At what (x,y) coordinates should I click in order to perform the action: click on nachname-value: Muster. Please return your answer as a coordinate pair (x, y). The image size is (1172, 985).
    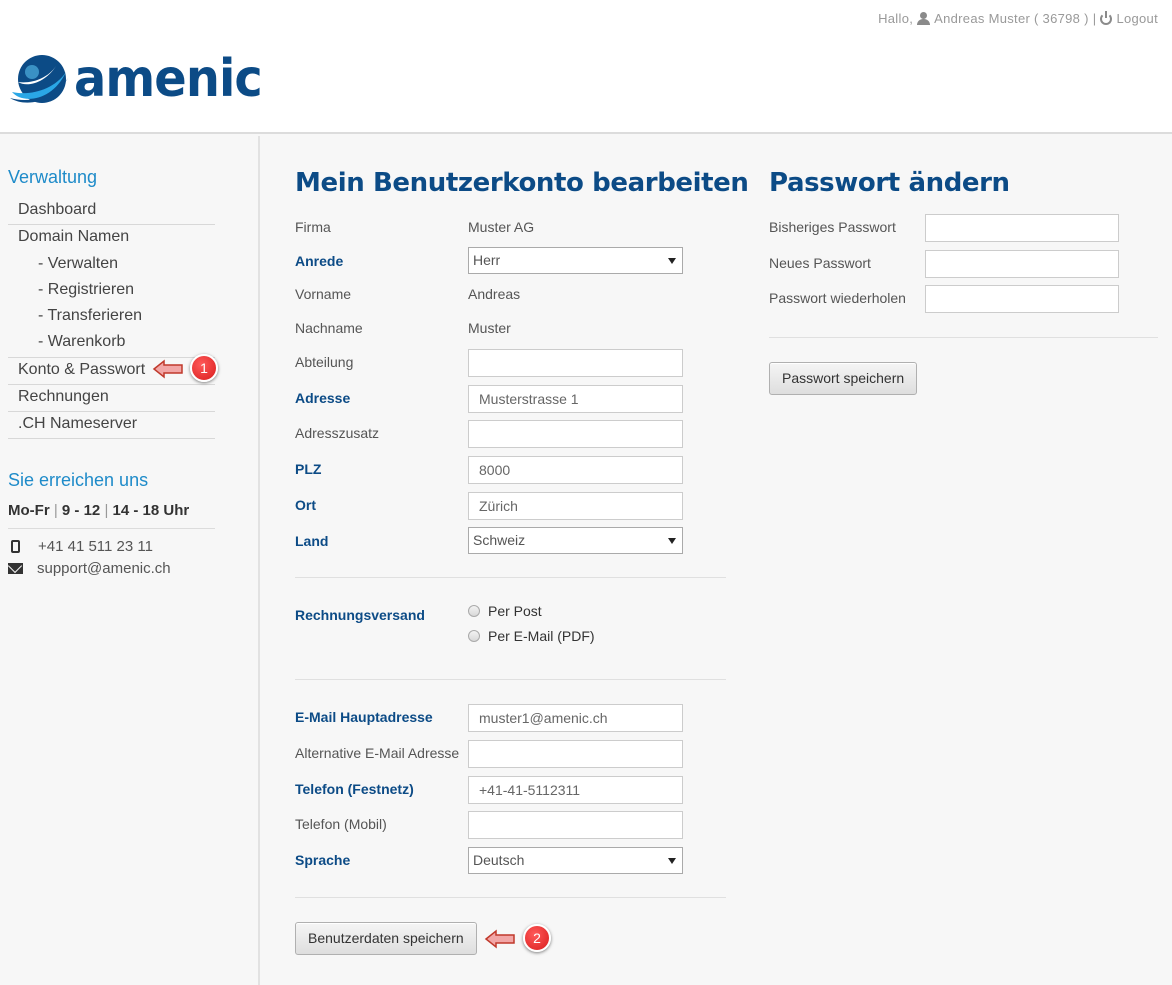
    Looking at the image, I should click on (489, 328).